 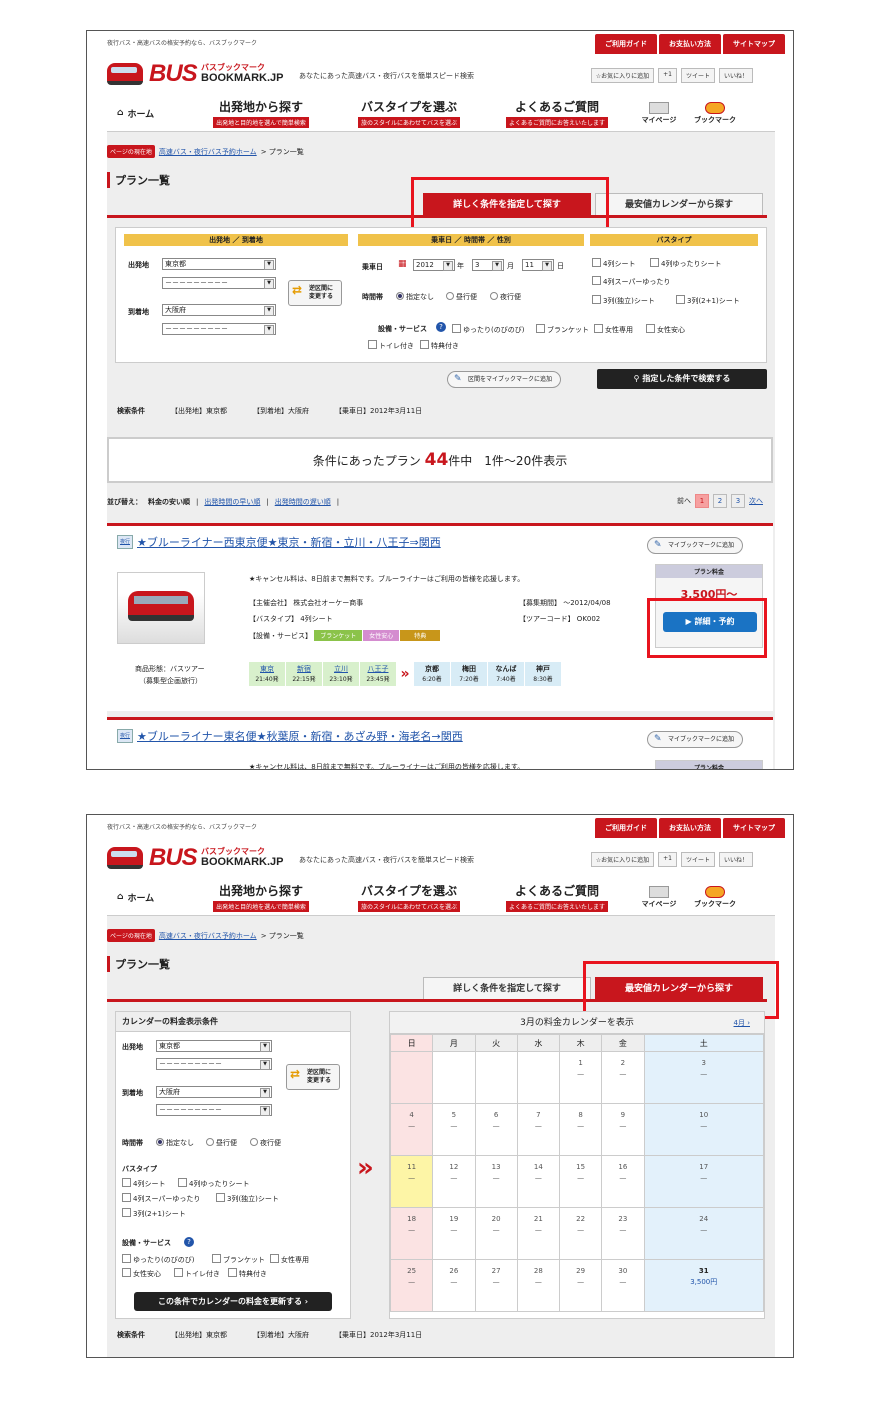 What do you see at coordinates (622, 859) in the screenshot?
I see `favorite-button: ☆お気に入りに追加` at bounding box center [622, 859].